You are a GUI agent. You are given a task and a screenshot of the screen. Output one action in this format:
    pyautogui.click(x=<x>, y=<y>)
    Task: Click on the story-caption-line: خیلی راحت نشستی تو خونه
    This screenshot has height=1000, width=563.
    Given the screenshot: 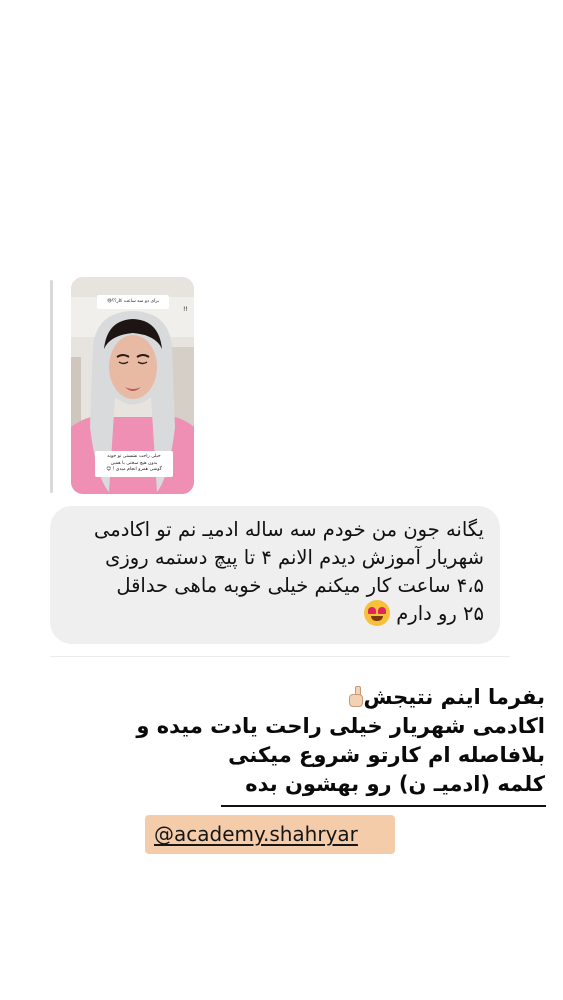 What is the action you would take?
    pyautogui.click(x=134, y=456)
    